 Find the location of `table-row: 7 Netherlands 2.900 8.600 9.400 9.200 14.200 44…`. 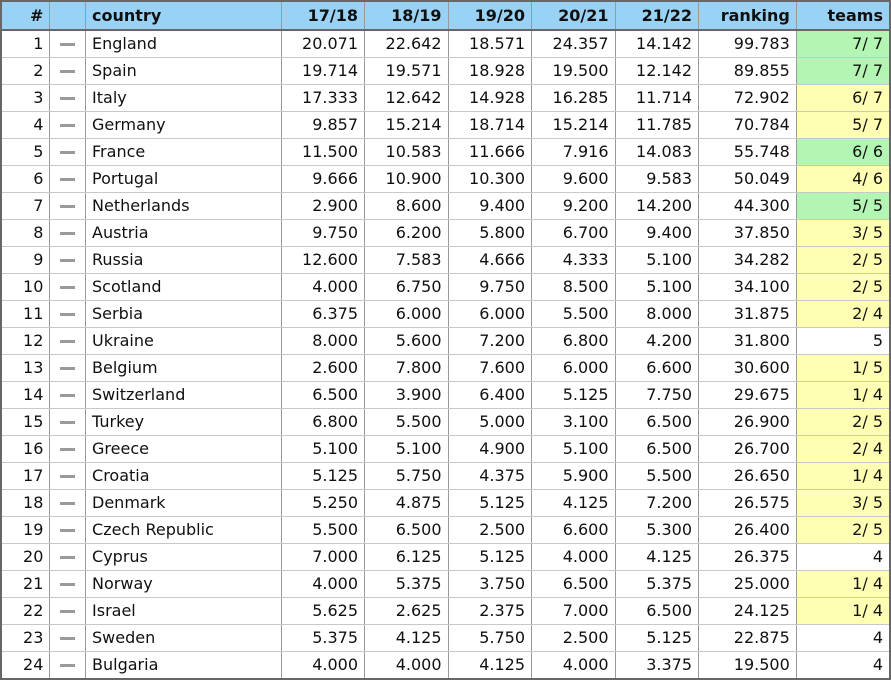

table-row: 7 Netherlands 2.900 8.600 9.400 9.200 14.200 44… is located at coordinates (445, 206).